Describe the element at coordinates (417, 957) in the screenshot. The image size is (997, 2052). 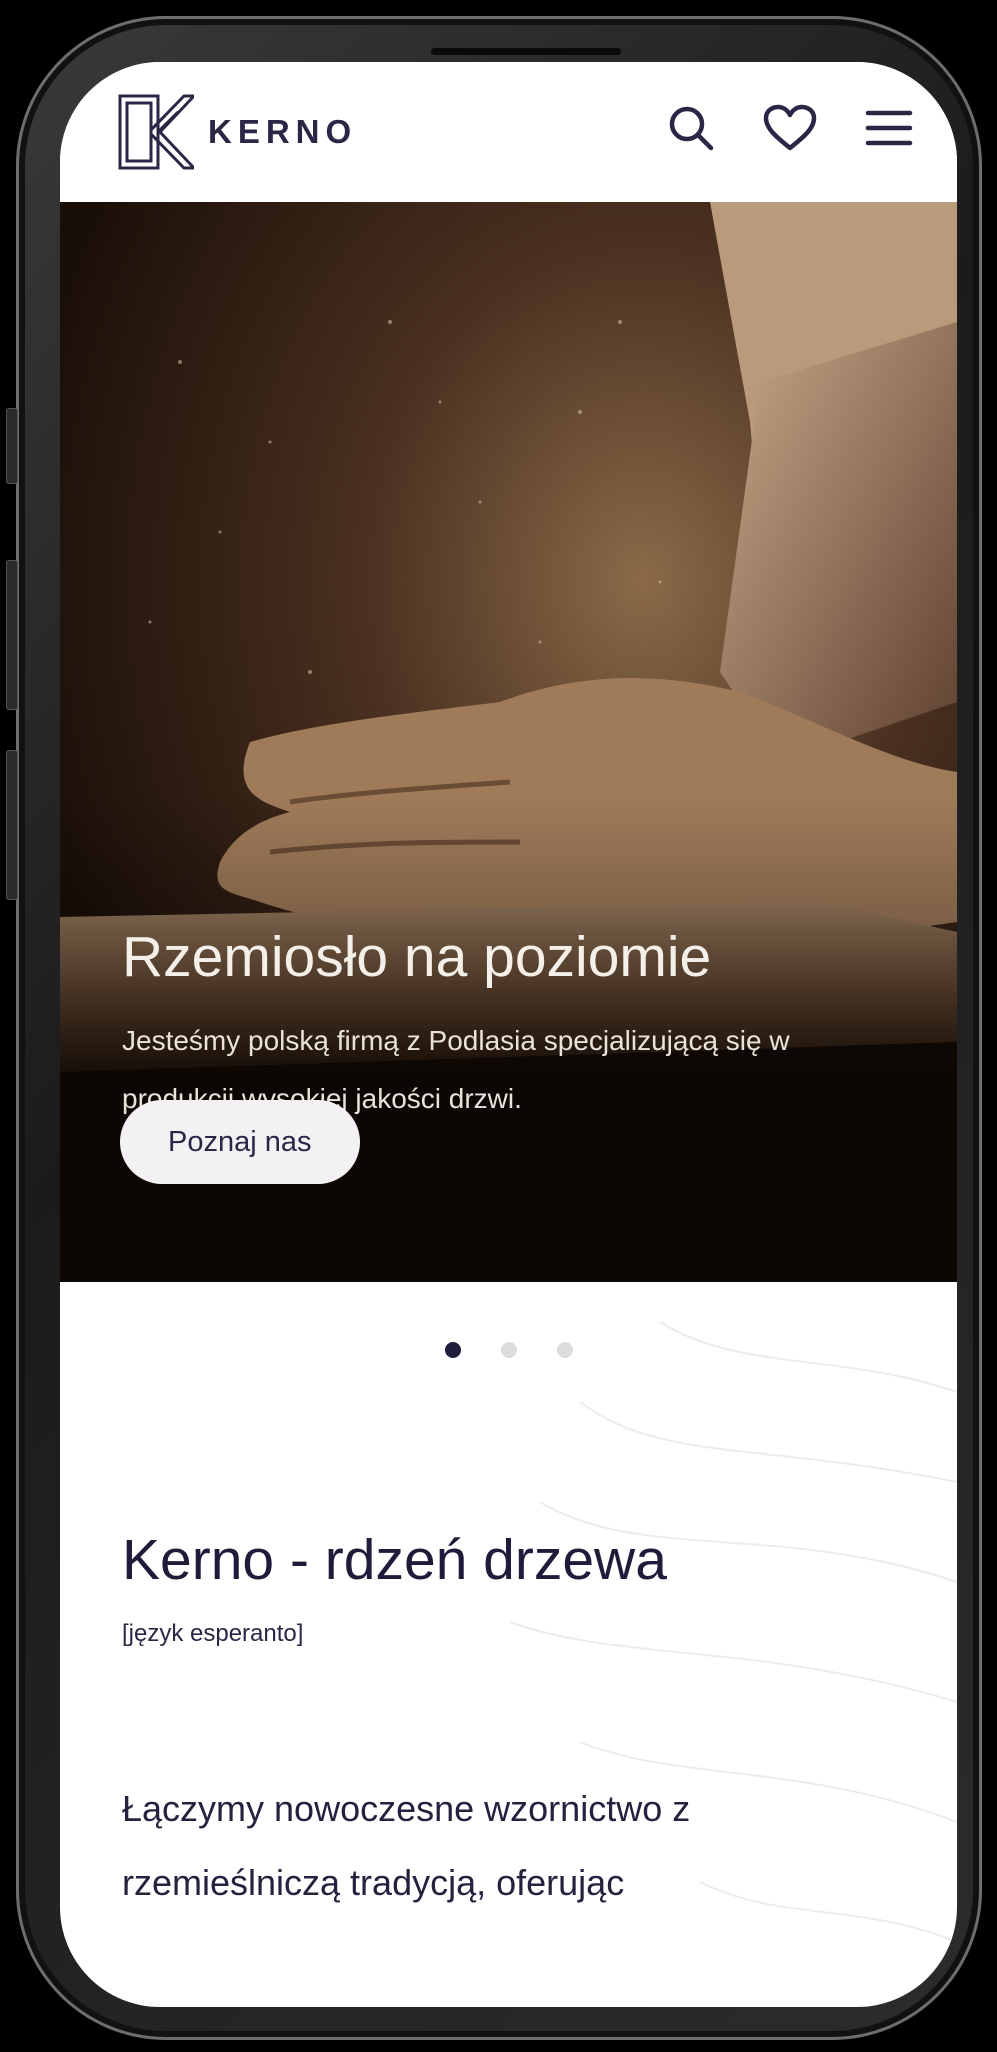
I see `hero-title: Rzemiosło na poziomie` at that location.